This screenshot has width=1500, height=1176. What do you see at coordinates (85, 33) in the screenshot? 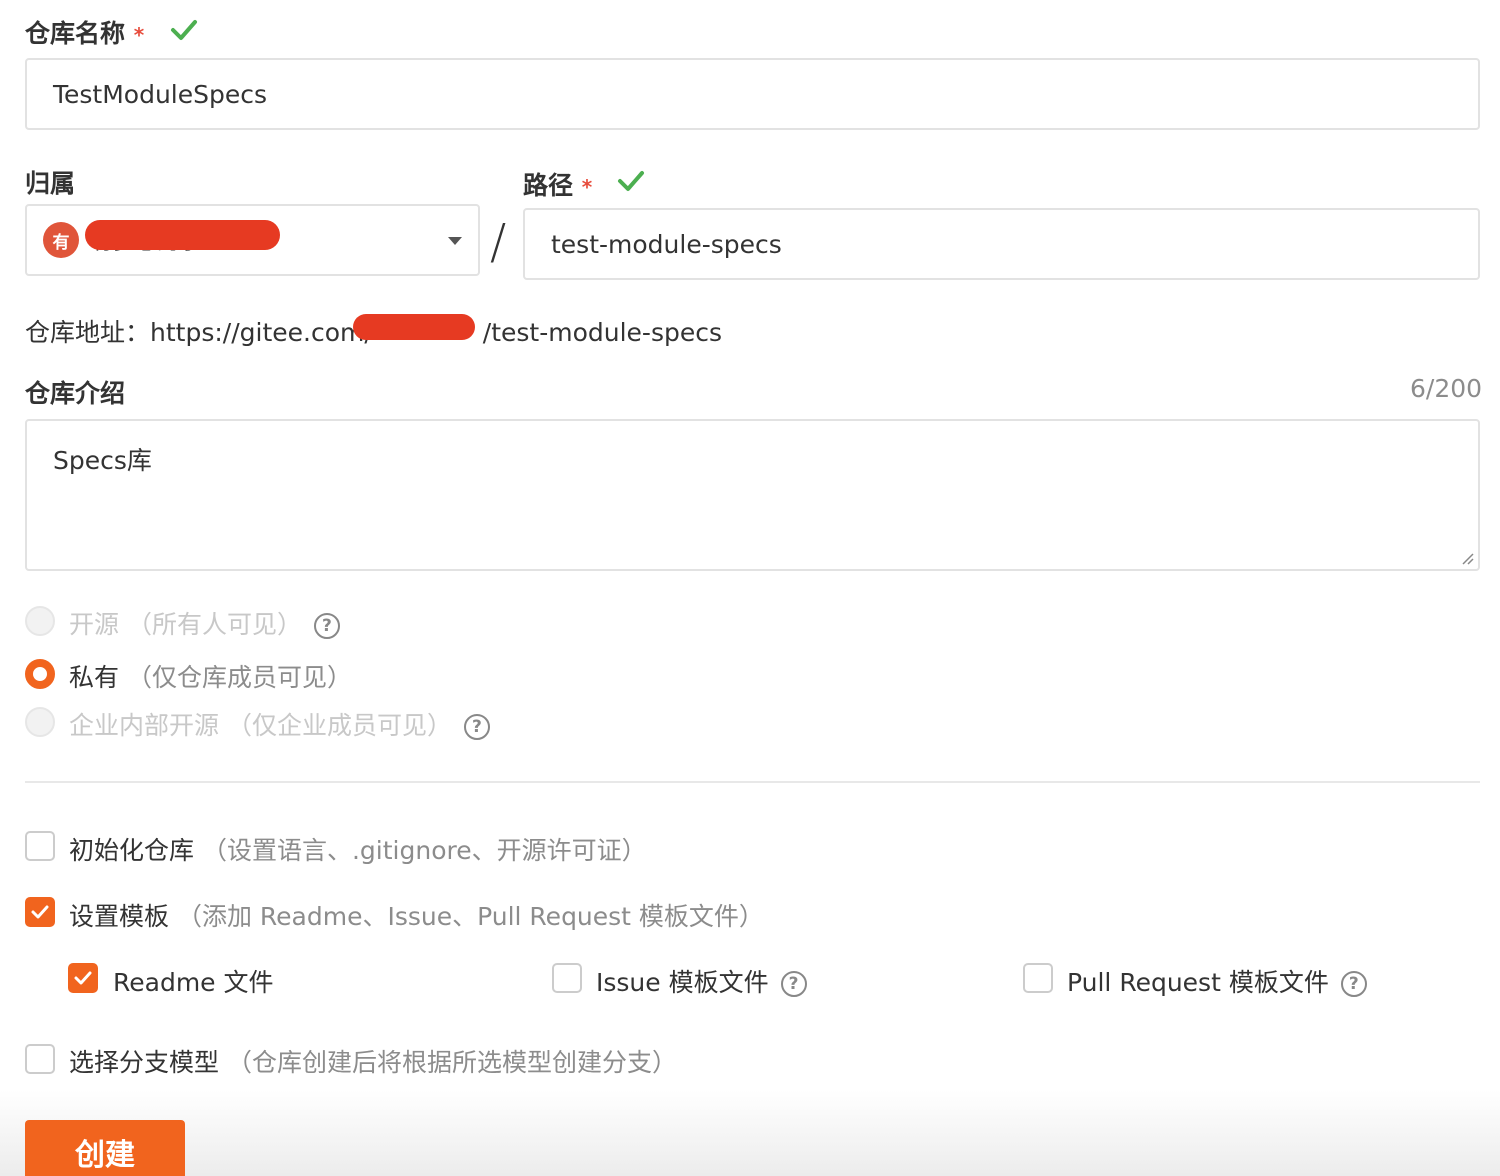
I see `repo-name-label: 仓库名称 *` at bounding box center [85, 33].